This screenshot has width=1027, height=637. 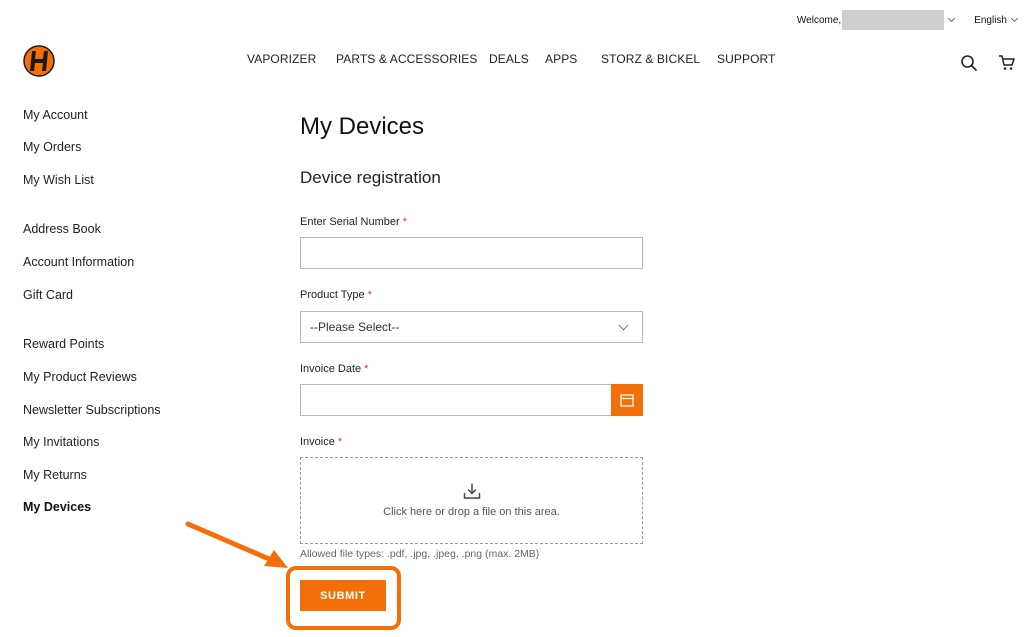 I want to click on invoice-label: Invoice *, so click(x=321, y=442).